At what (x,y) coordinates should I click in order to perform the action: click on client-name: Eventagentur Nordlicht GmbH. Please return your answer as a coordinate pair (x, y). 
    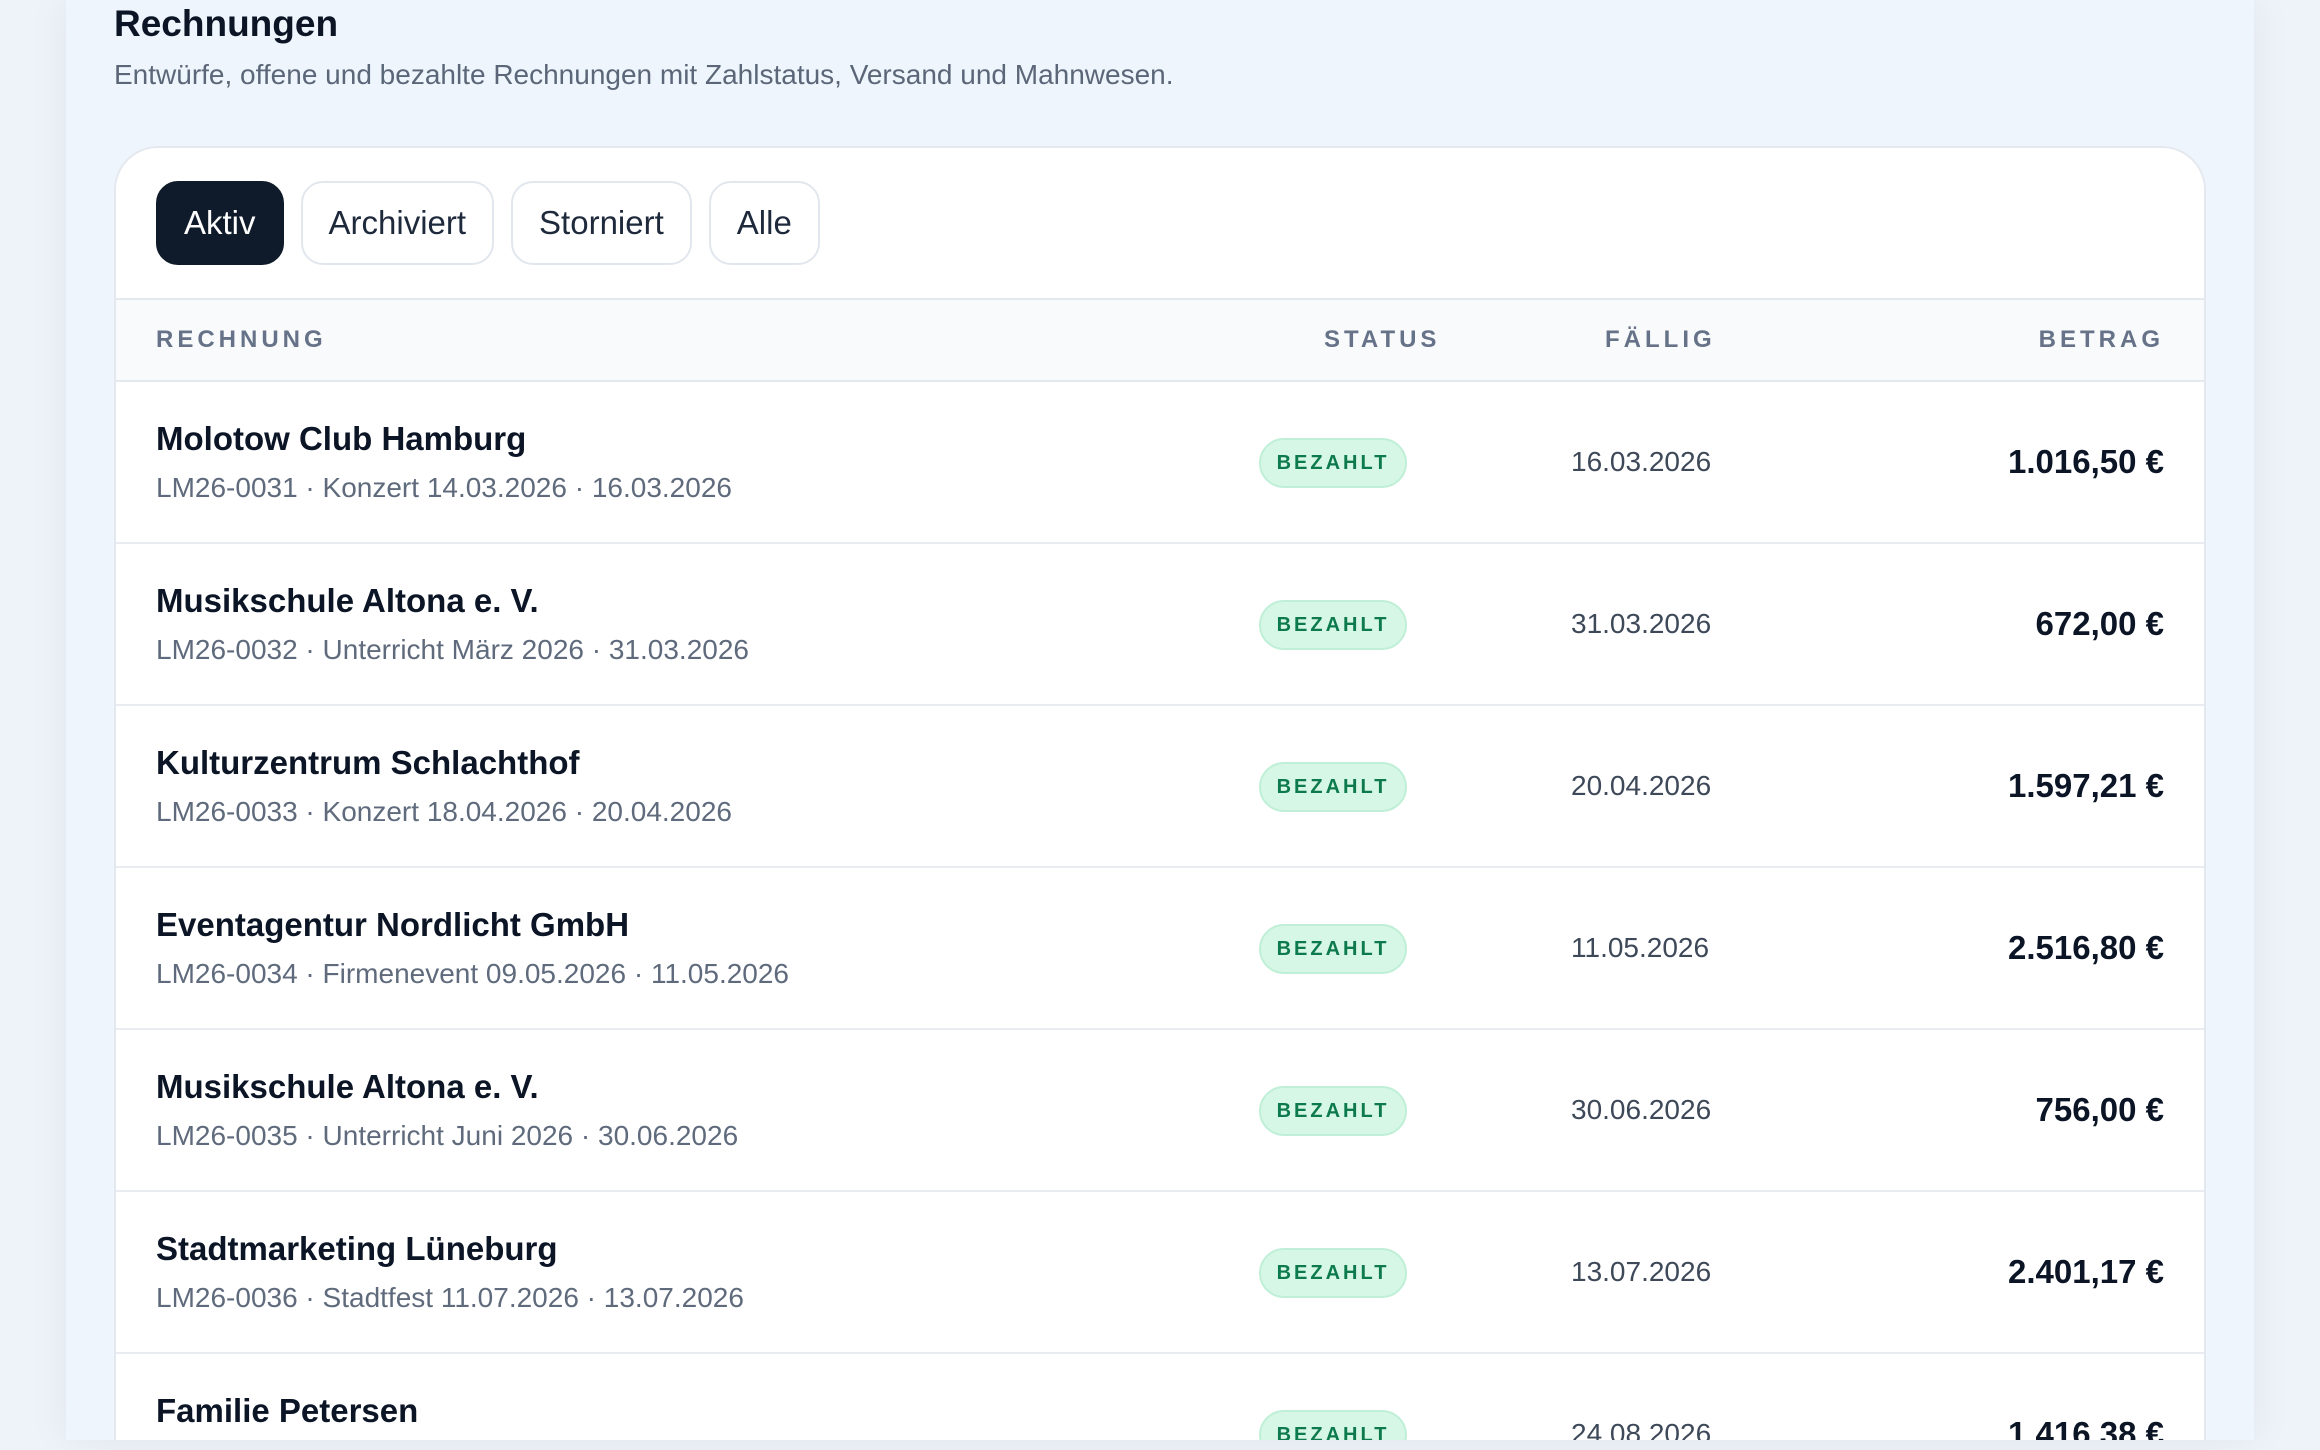
    Looking at the image, I should click on (393, 924).